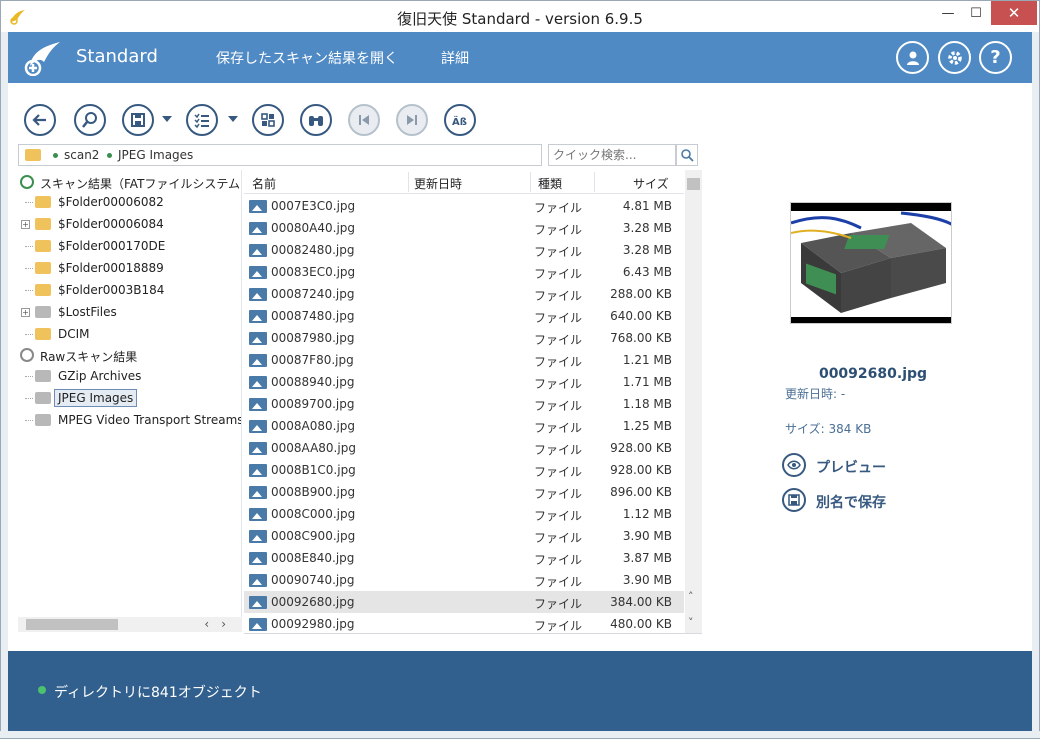  I want to click on close-button: ✕, so click(1014, 13).